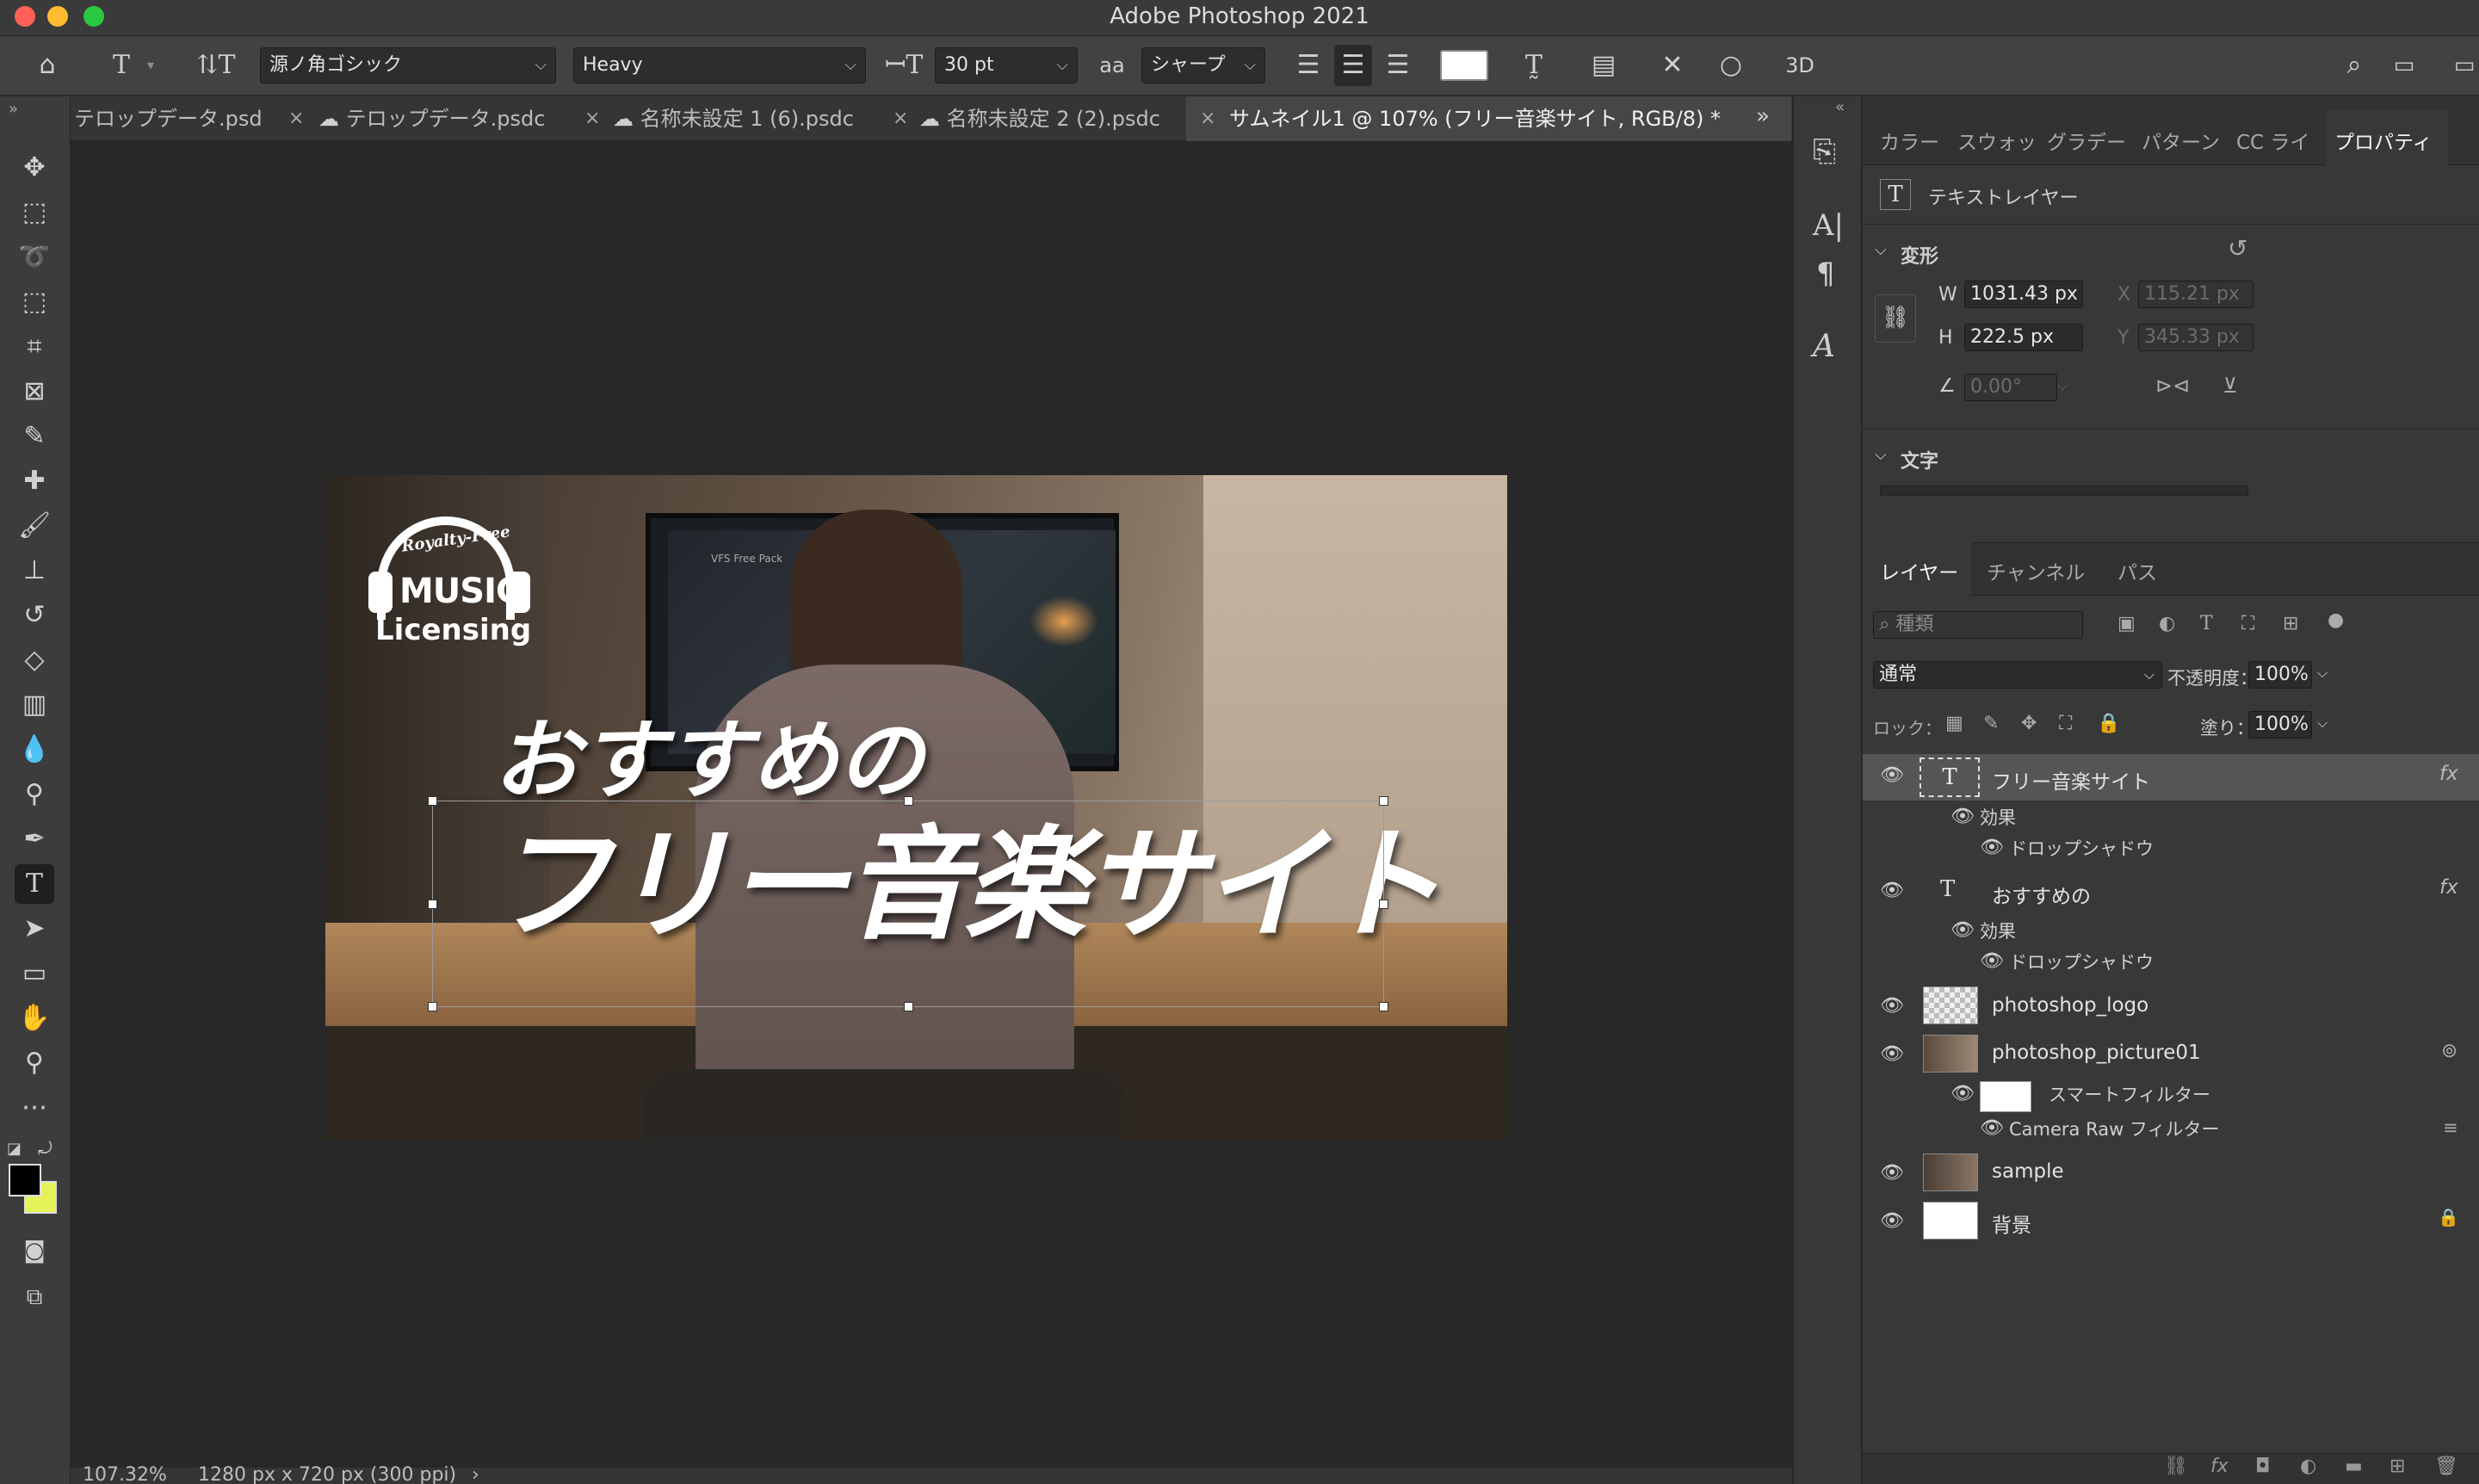  I want to click on chevron-down-icon: ▾, so click(151, 65).